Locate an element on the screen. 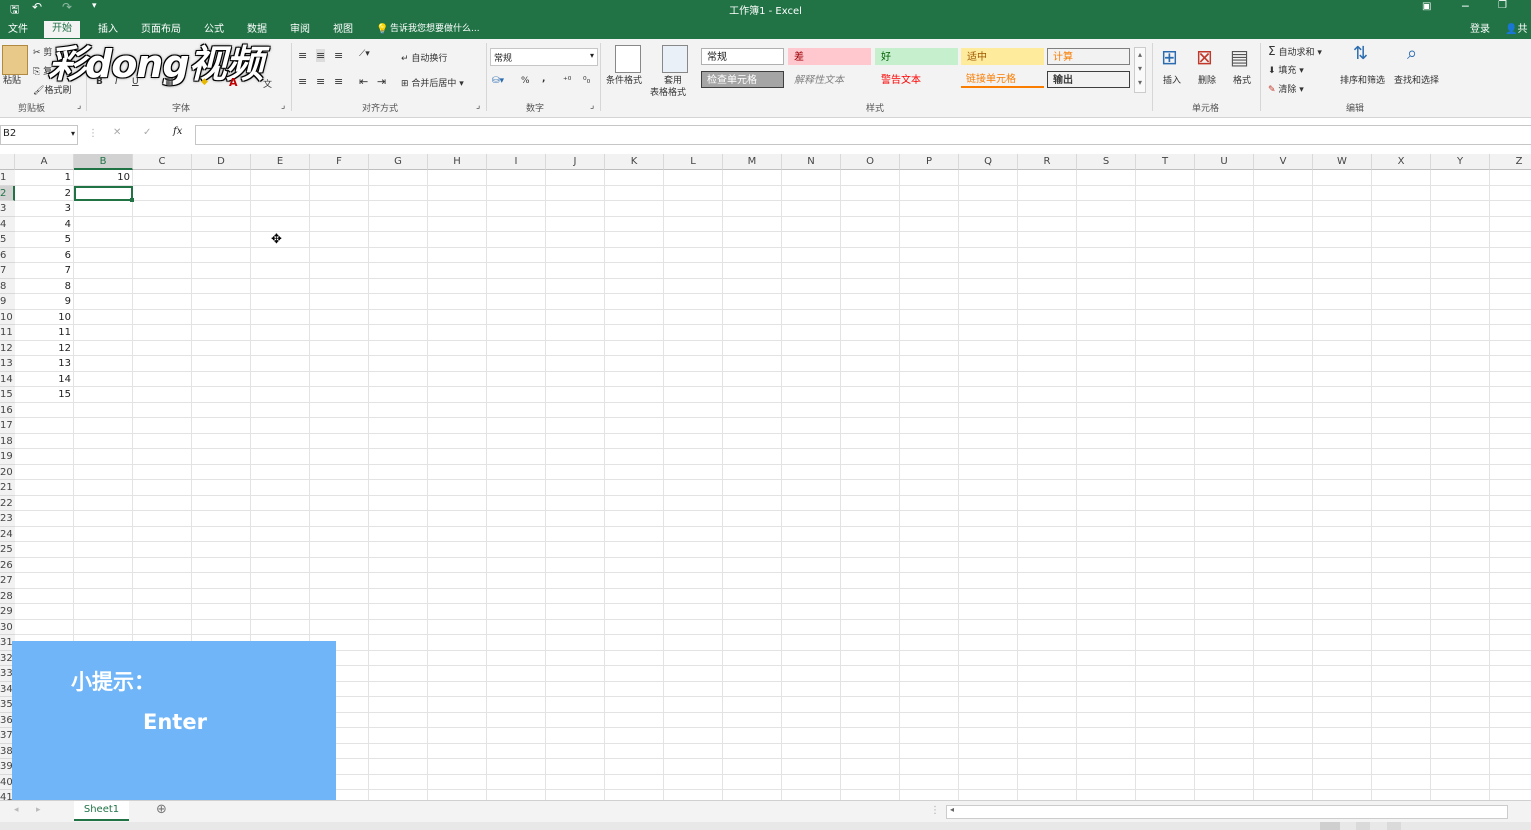  splitter-icon: ⋮ is located at coordinates (935, 810).